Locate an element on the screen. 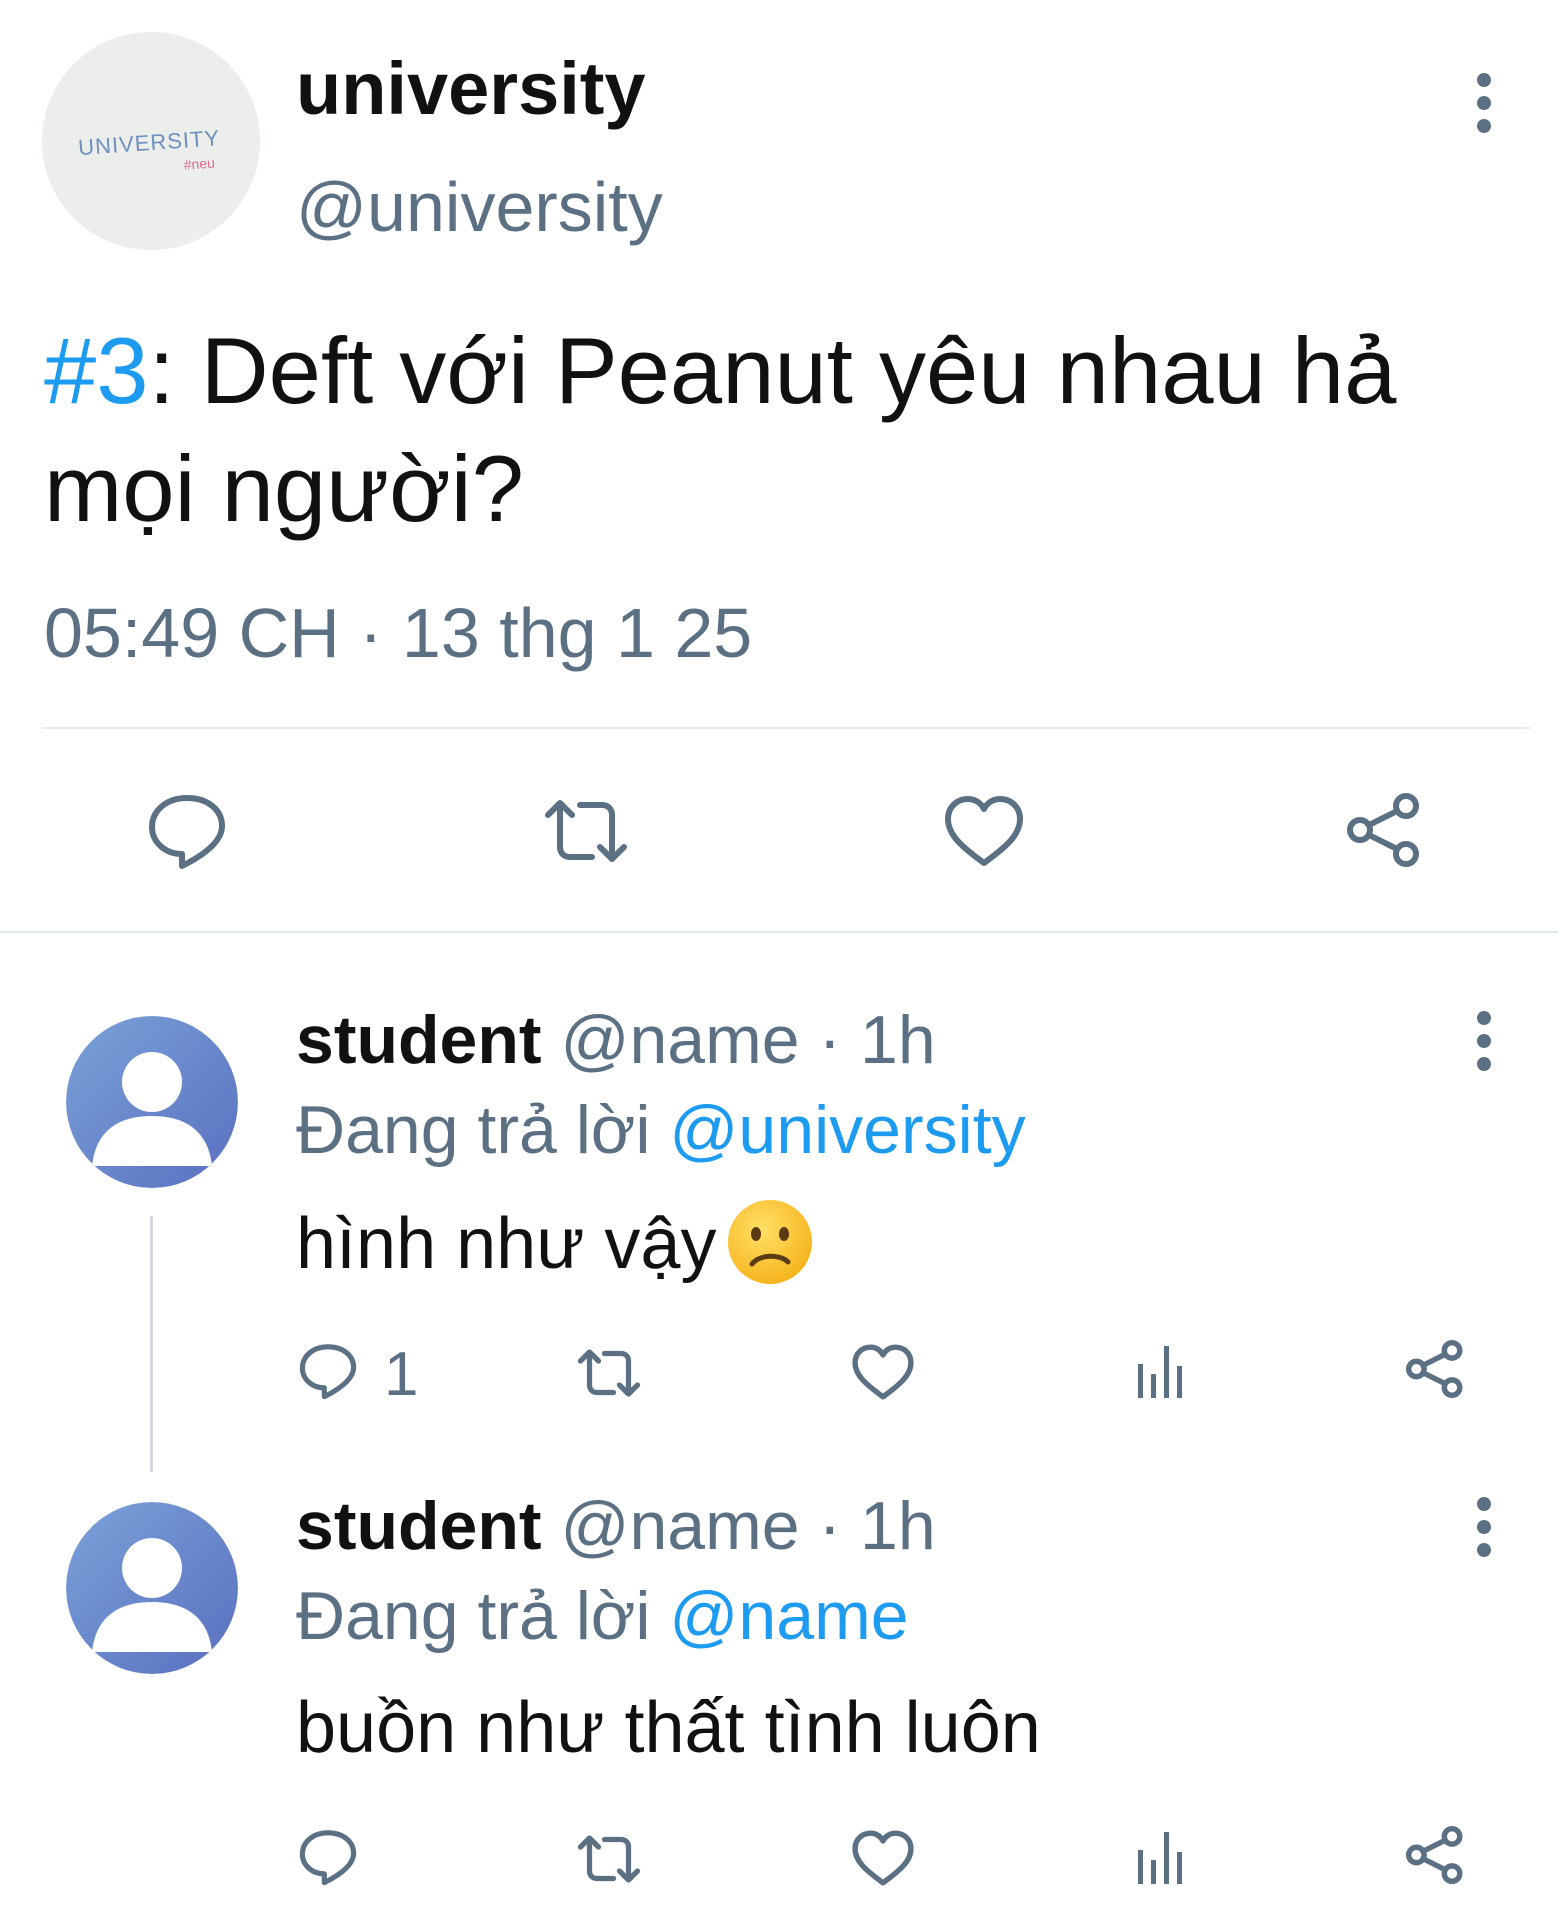 This screenshot has width=1558, height=1920. reply-text: buồn như thất tình luôn is located at coordinates (668, 1728).